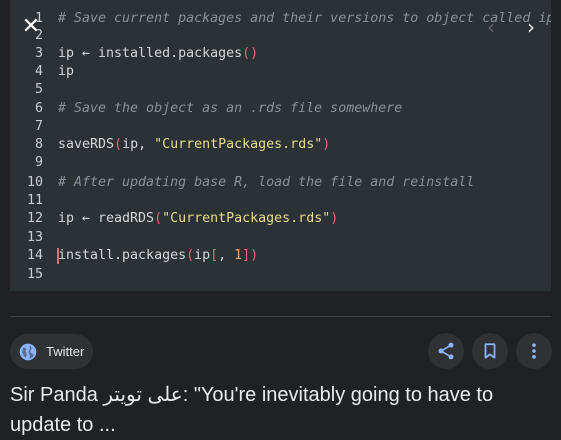 Image resolution: width=561 pixels, height=440 pixels. I want to click on code-token: 1, so click(238, 255).